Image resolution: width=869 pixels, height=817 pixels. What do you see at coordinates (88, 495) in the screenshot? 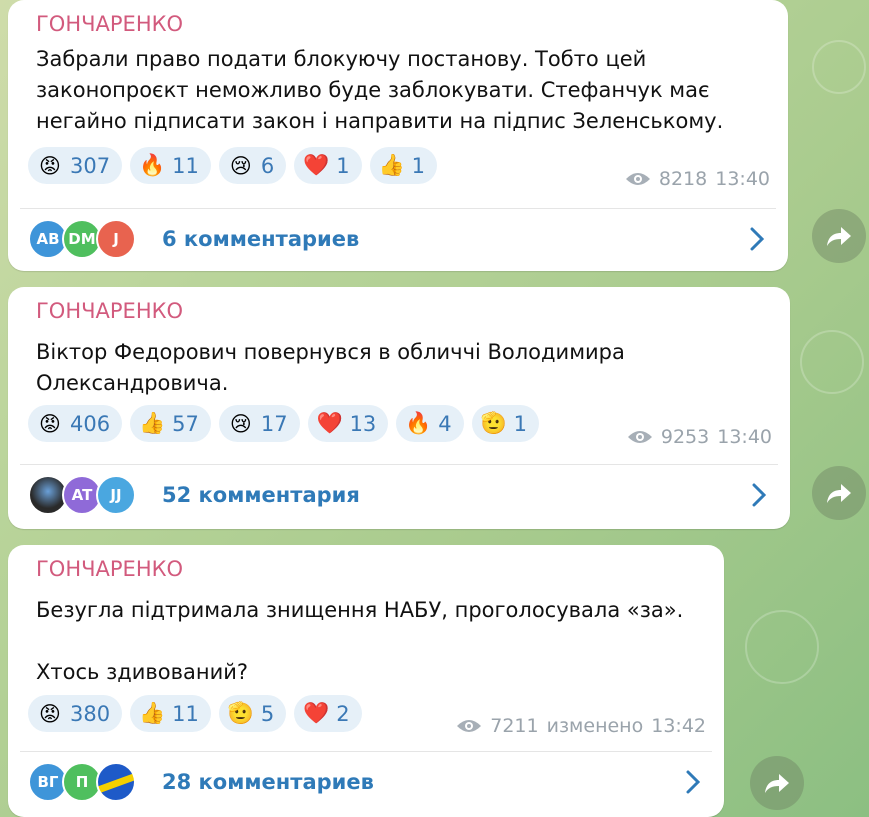
I see `commenter-avatars: AT JJ` at bounding box center [88, 495].